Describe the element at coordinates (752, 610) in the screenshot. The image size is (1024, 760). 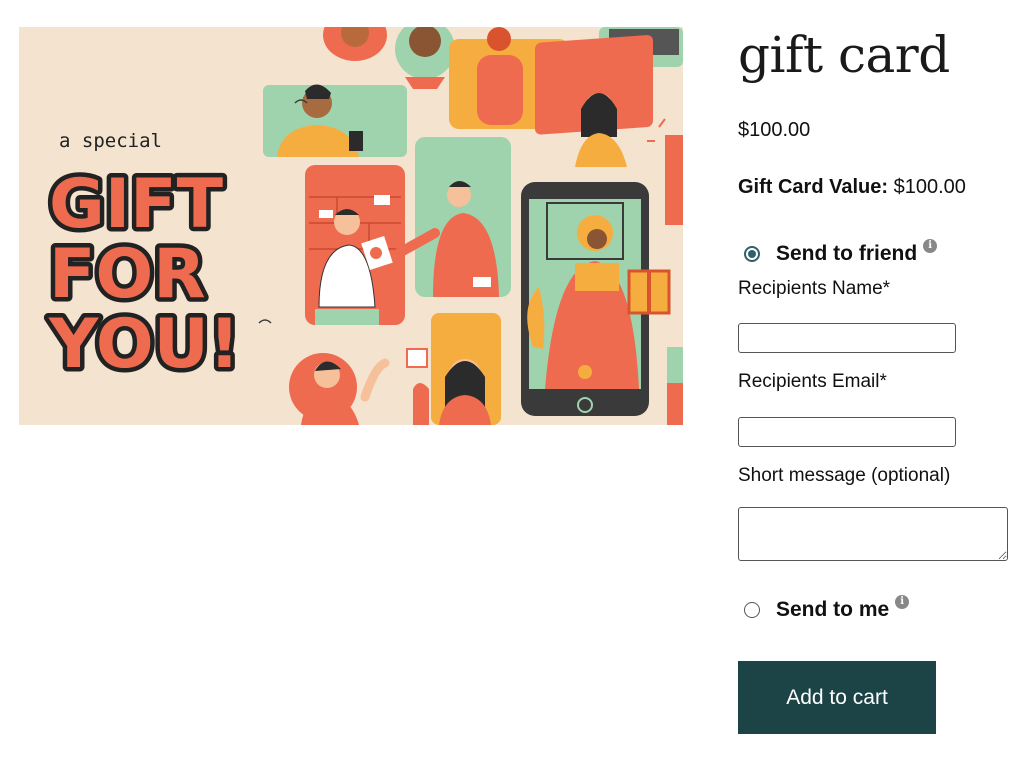
I see `send-to-me-radio` at that location.